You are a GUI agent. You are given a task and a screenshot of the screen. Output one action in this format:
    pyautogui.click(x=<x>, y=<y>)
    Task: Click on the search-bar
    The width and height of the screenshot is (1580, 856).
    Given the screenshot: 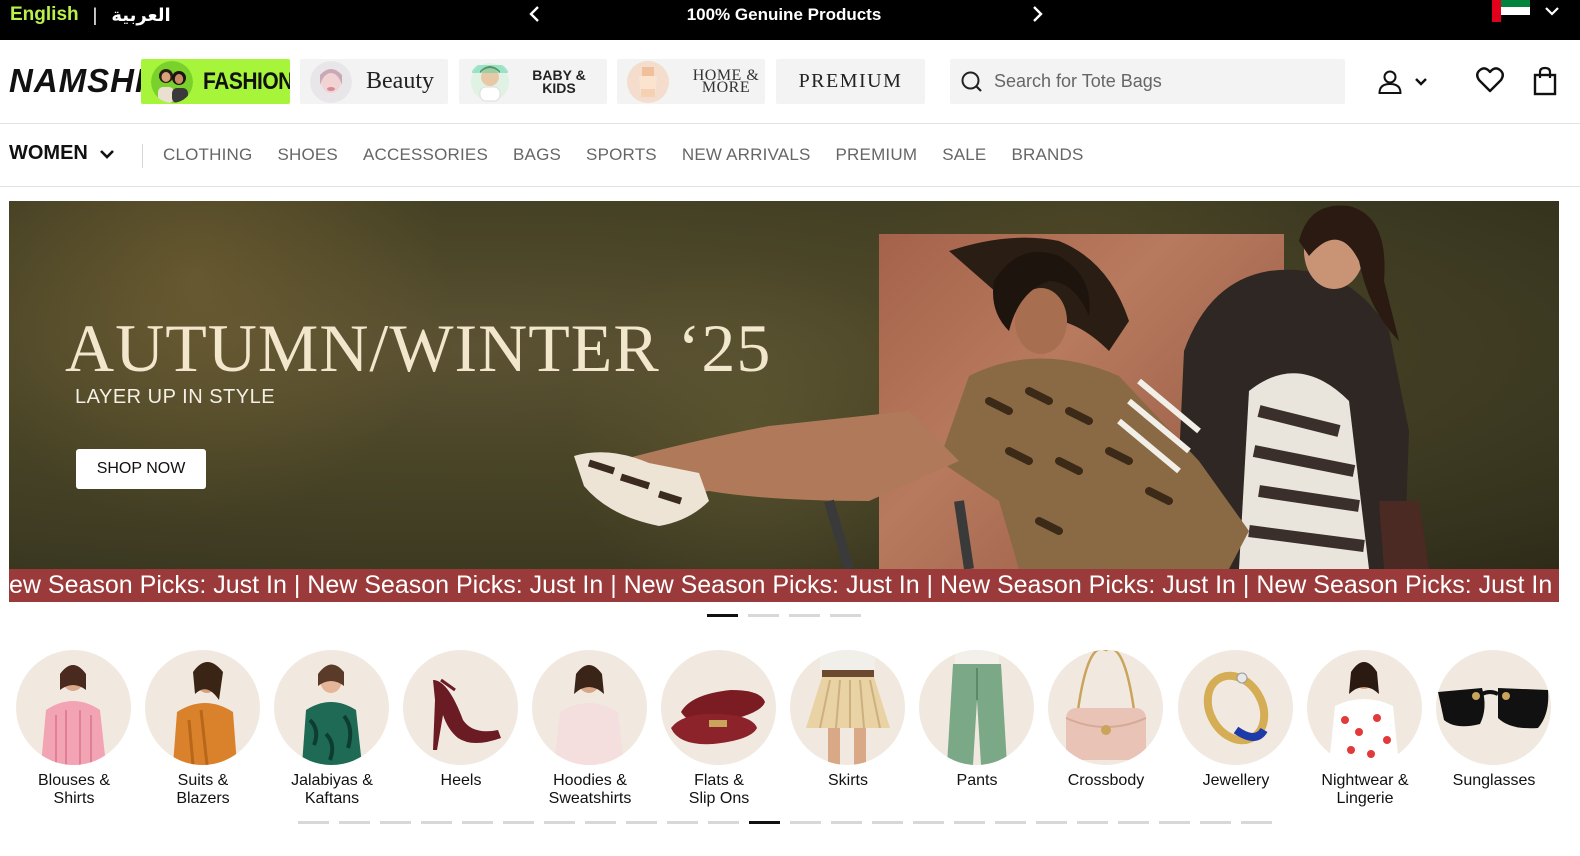 What is the action you would take?
    pyautogui.click(x=1147, y=81)
    